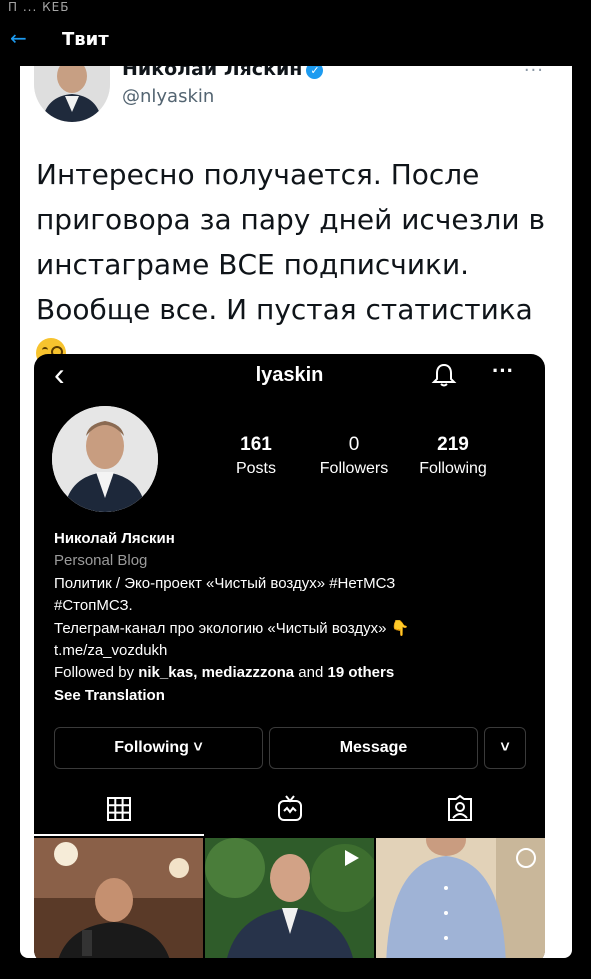 The width and height of the screenshot is (591, 979). Describe the element at coordinates (119, 809) in the screenshot. I see `grid-icon` at that location.